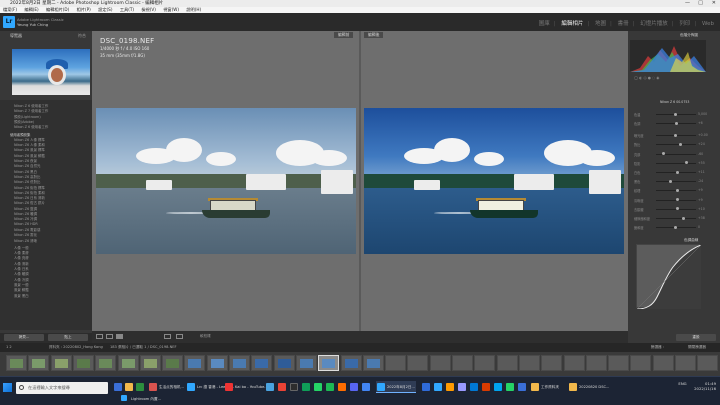  I want to click on slider-value: 5,000, so click(702, 114).